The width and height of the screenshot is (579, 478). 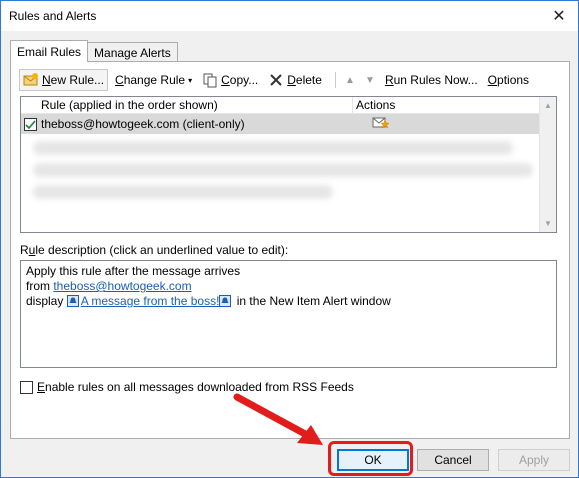 I want to click on options-label: ptions, so click(x=513, y=80).